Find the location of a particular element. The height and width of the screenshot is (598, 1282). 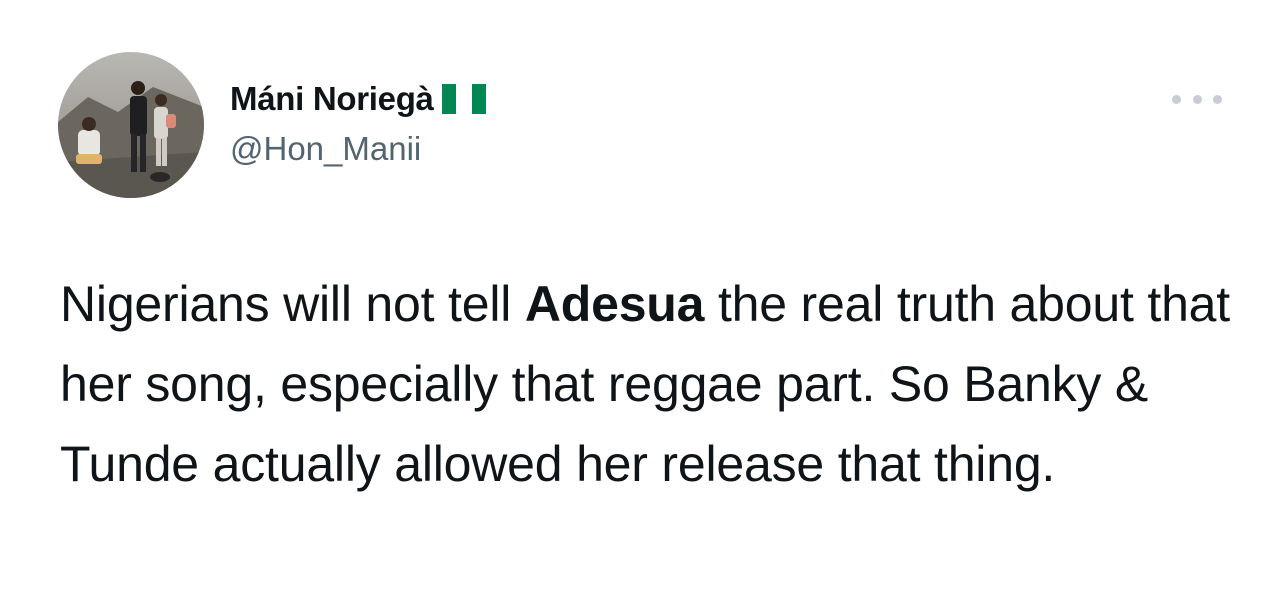

display-name: Máni Noriegà is located at coordinates (332, 99).